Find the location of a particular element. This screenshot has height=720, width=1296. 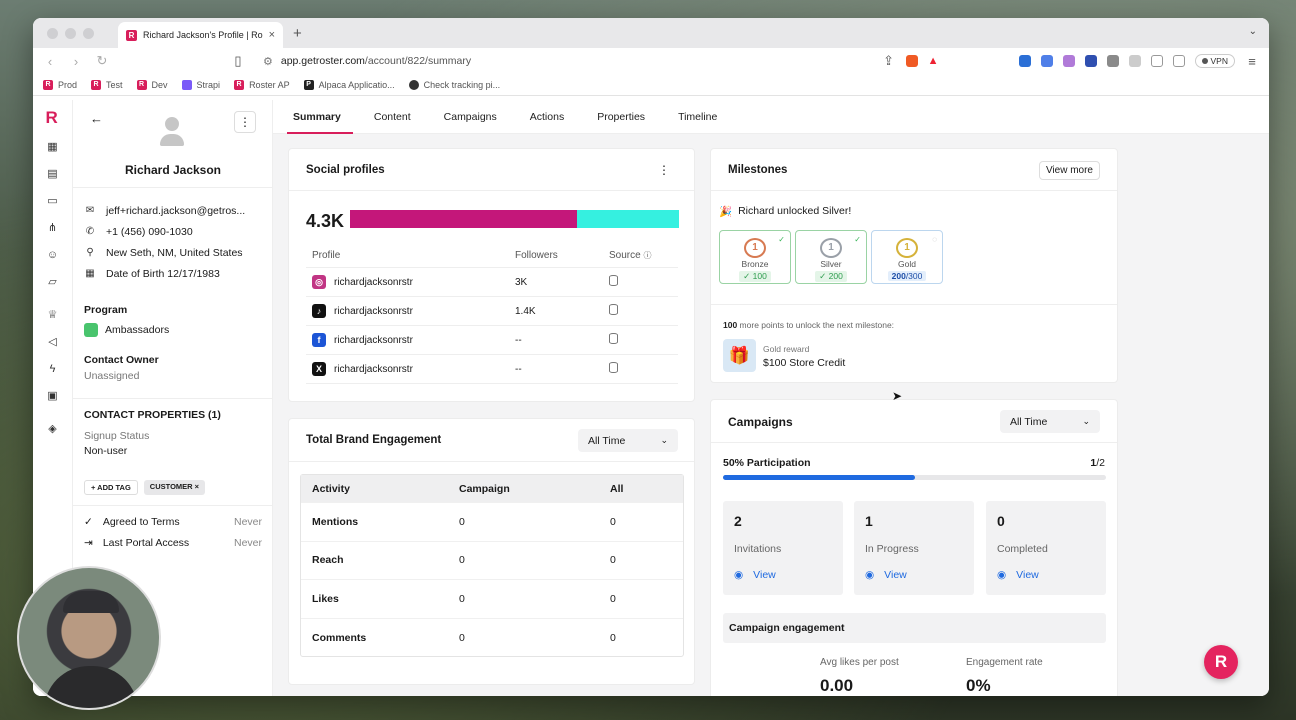

social-table-header: Profile Followers Source ⓘ is located at coordinates (492, 255).